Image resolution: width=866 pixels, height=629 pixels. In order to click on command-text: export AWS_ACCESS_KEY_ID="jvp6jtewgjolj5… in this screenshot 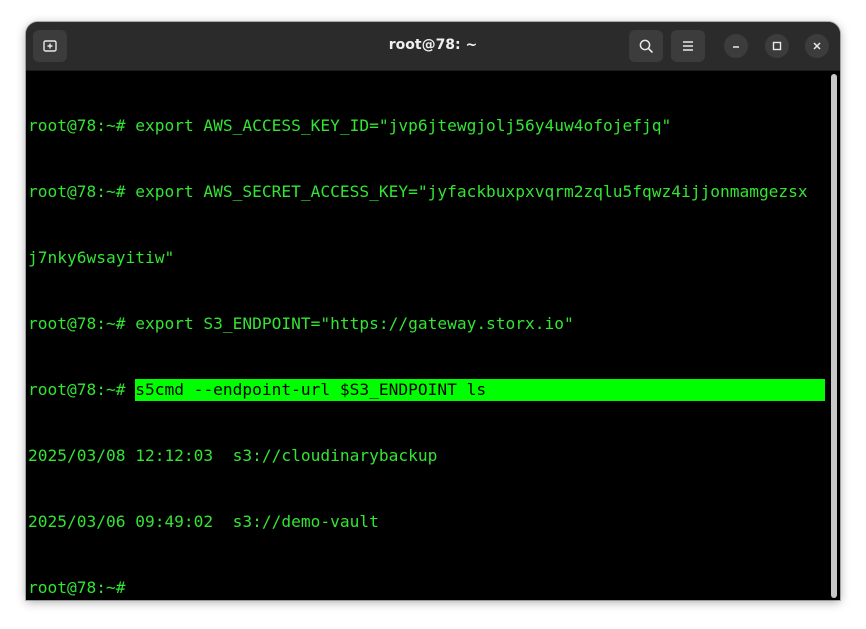, I will do `click(398, 125)`.